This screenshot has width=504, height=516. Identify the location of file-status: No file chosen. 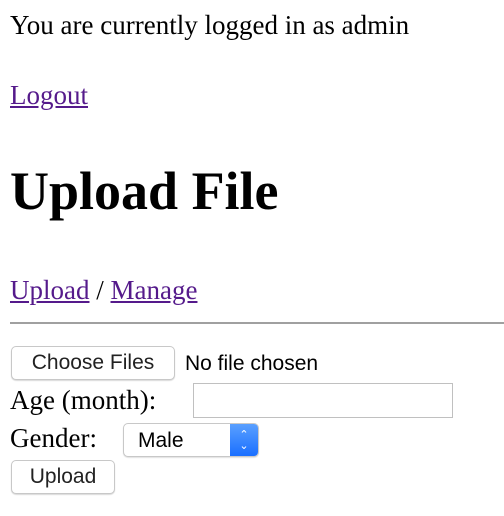
(252, 363).